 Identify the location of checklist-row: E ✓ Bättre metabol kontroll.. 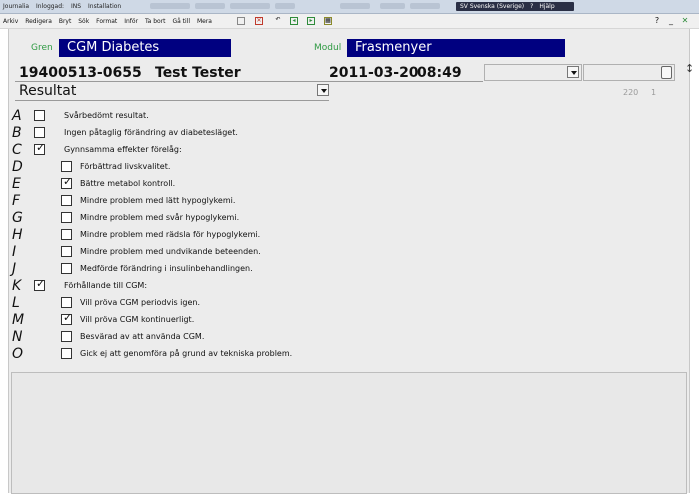
(349, 183).